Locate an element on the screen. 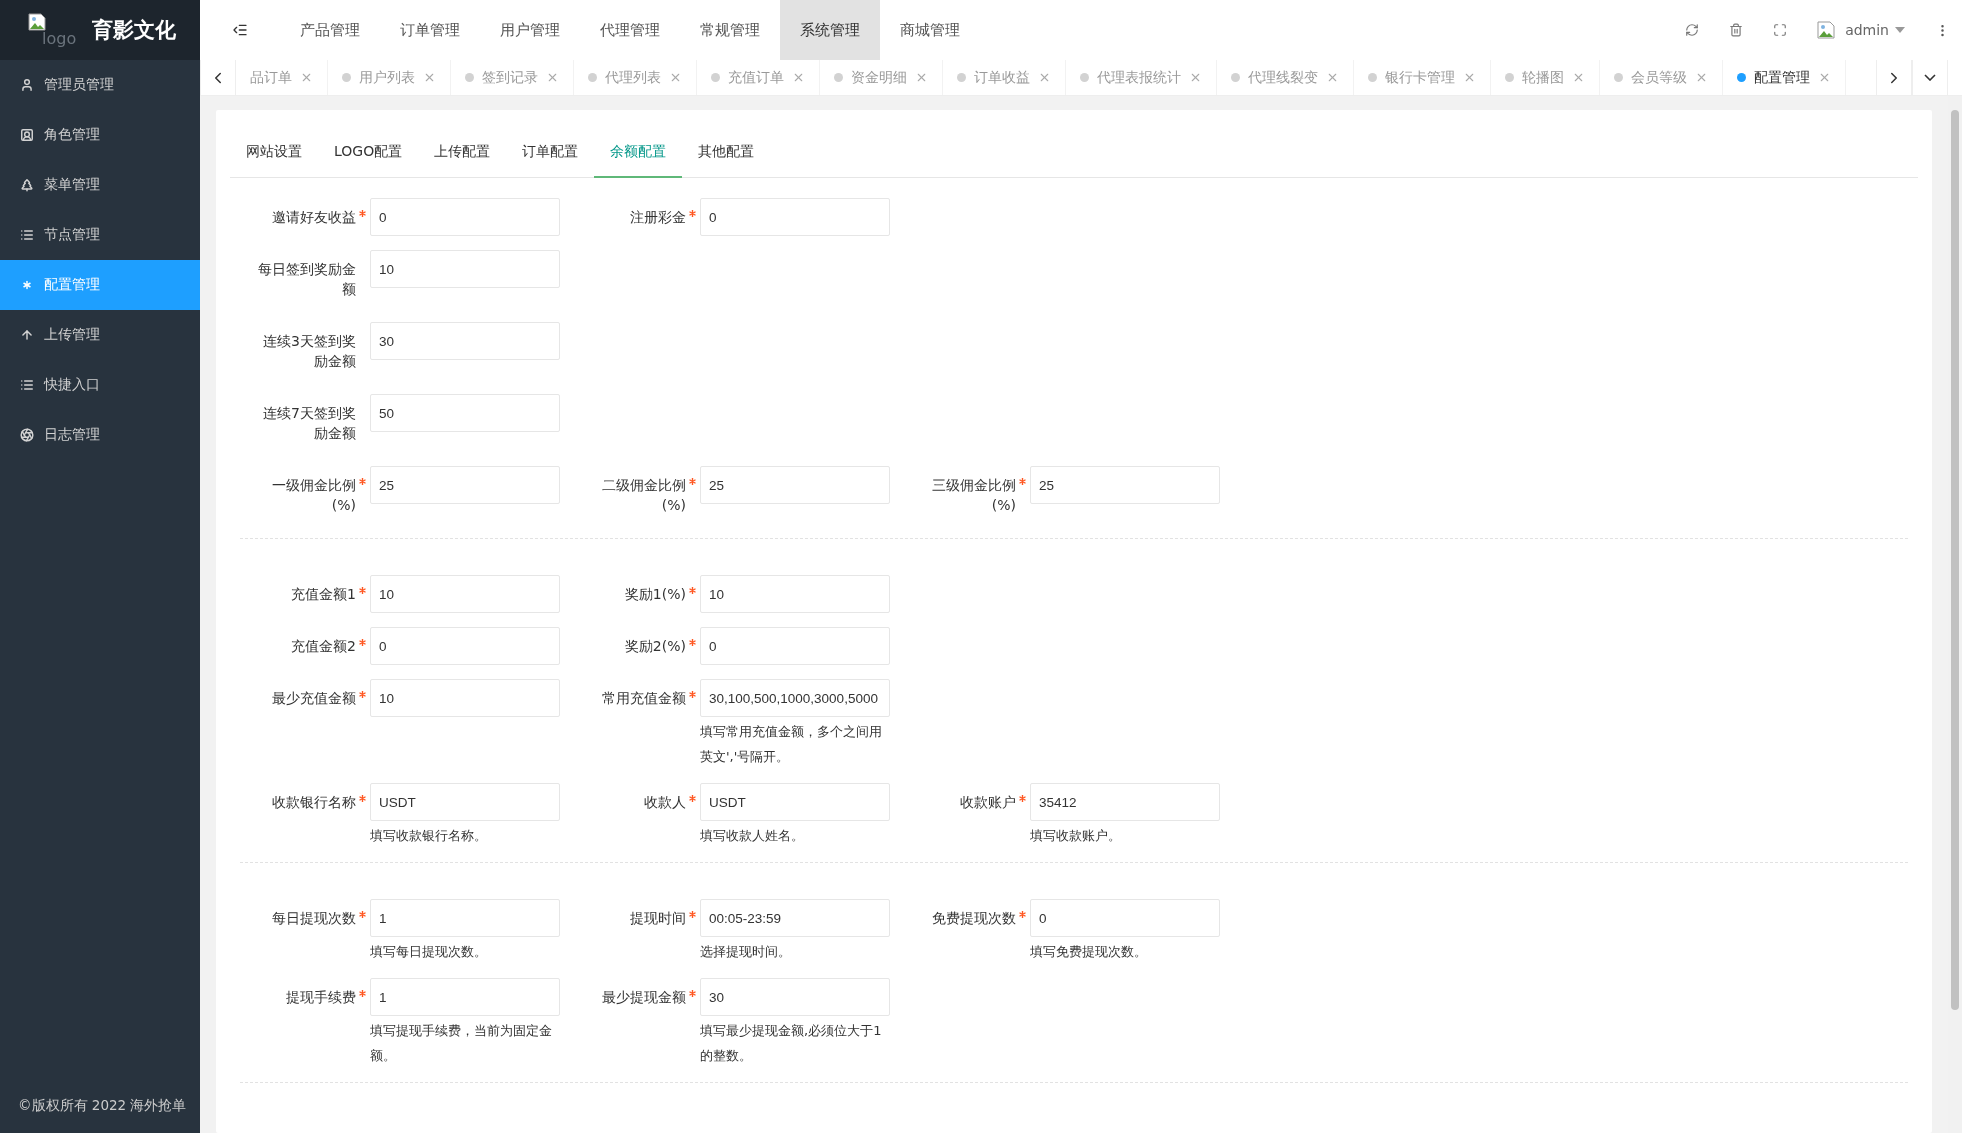 This screenshot has height=1133, width=1962. list-icon is located at coordinates (27, 385).